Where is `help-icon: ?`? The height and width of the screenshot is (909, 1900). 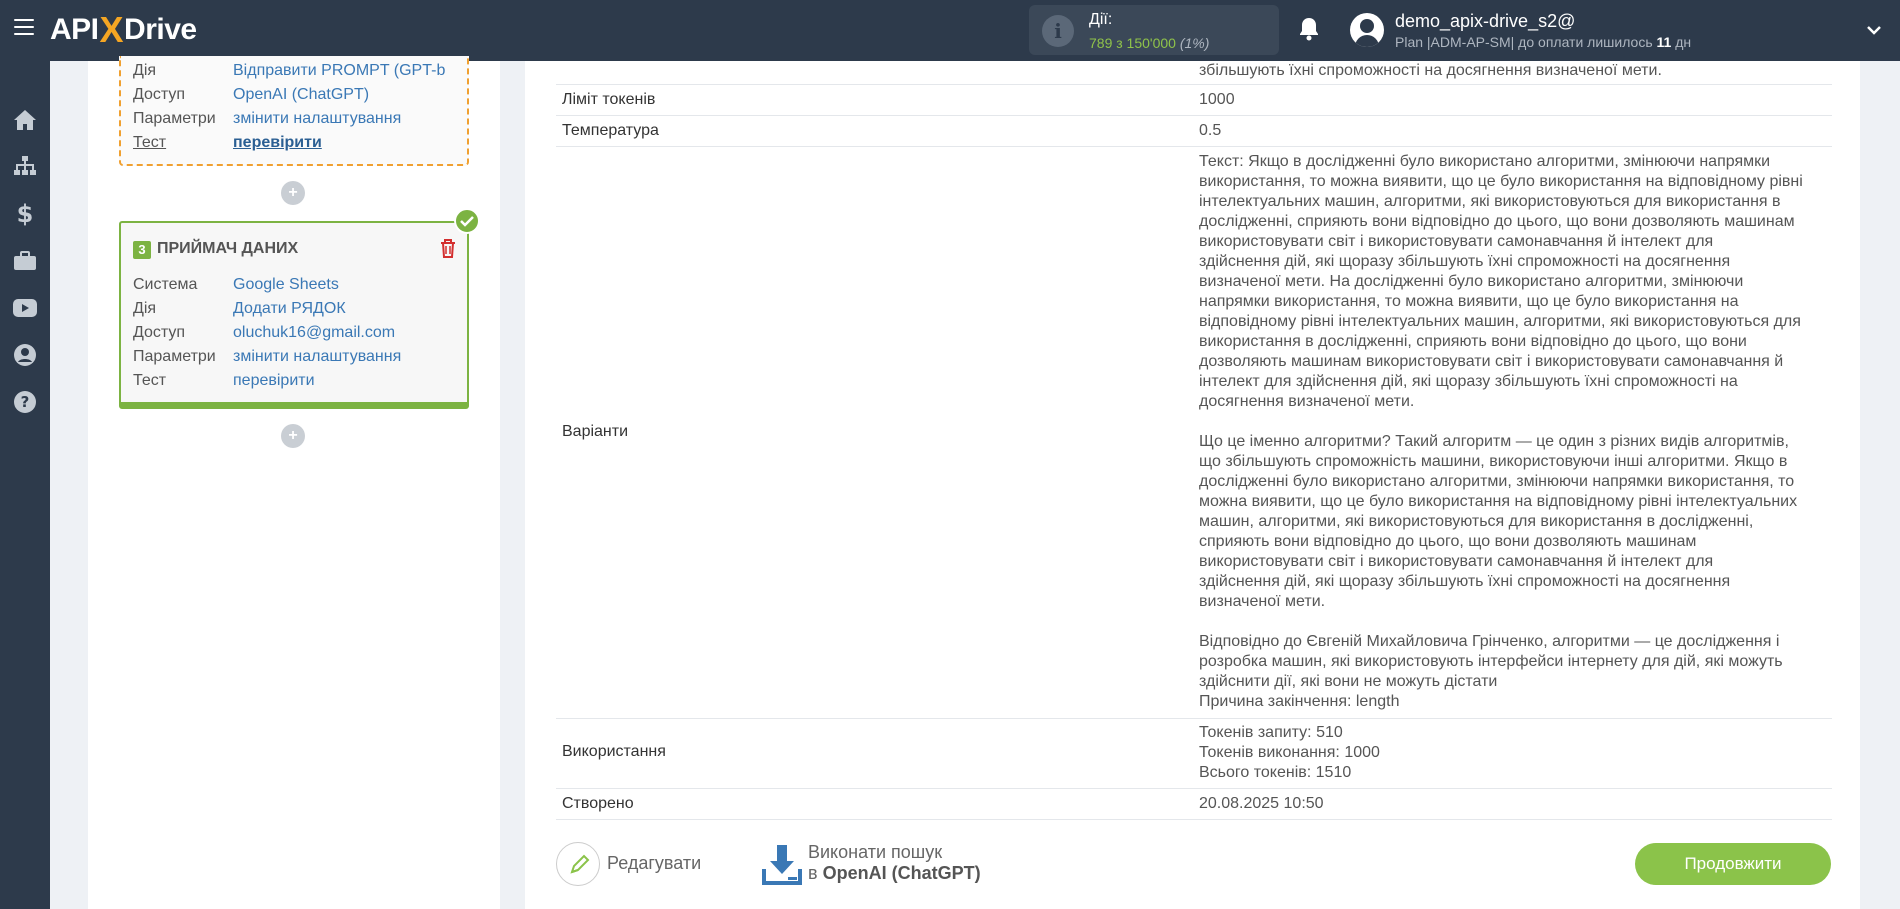
help-icon: ? is located at coordinates (25, 402).